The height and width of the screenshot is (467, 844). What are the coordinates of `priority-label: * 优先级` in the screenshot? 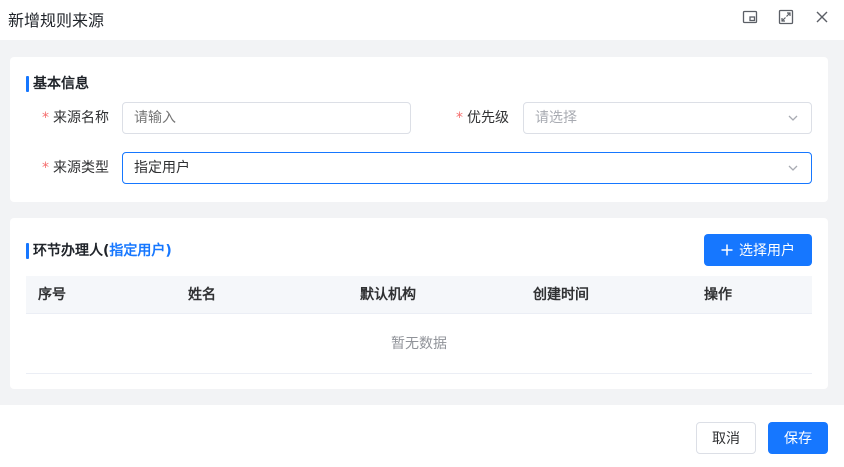 It's located at (482, 118).